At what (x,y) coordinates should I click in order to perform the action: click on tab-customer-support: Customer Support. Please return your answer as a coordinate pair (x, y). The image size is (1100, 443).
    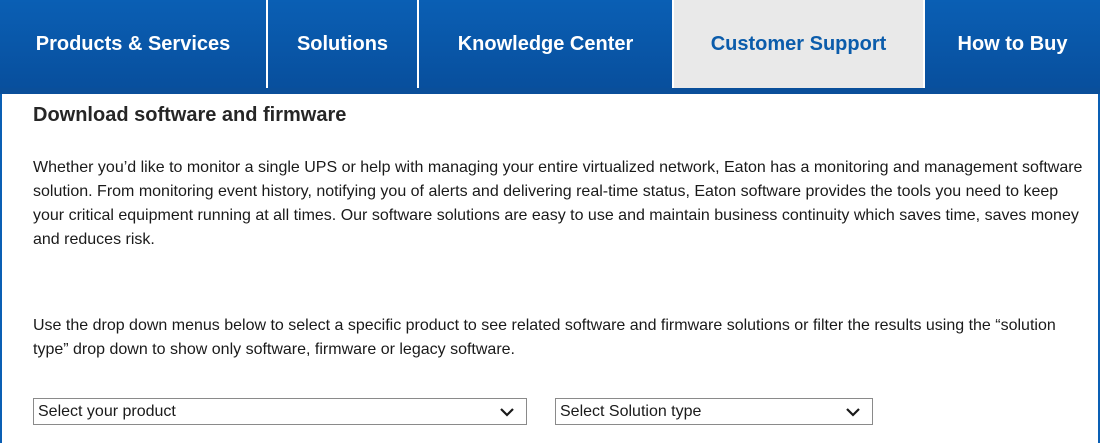
    Looking at the image, I should click on (799, 44).